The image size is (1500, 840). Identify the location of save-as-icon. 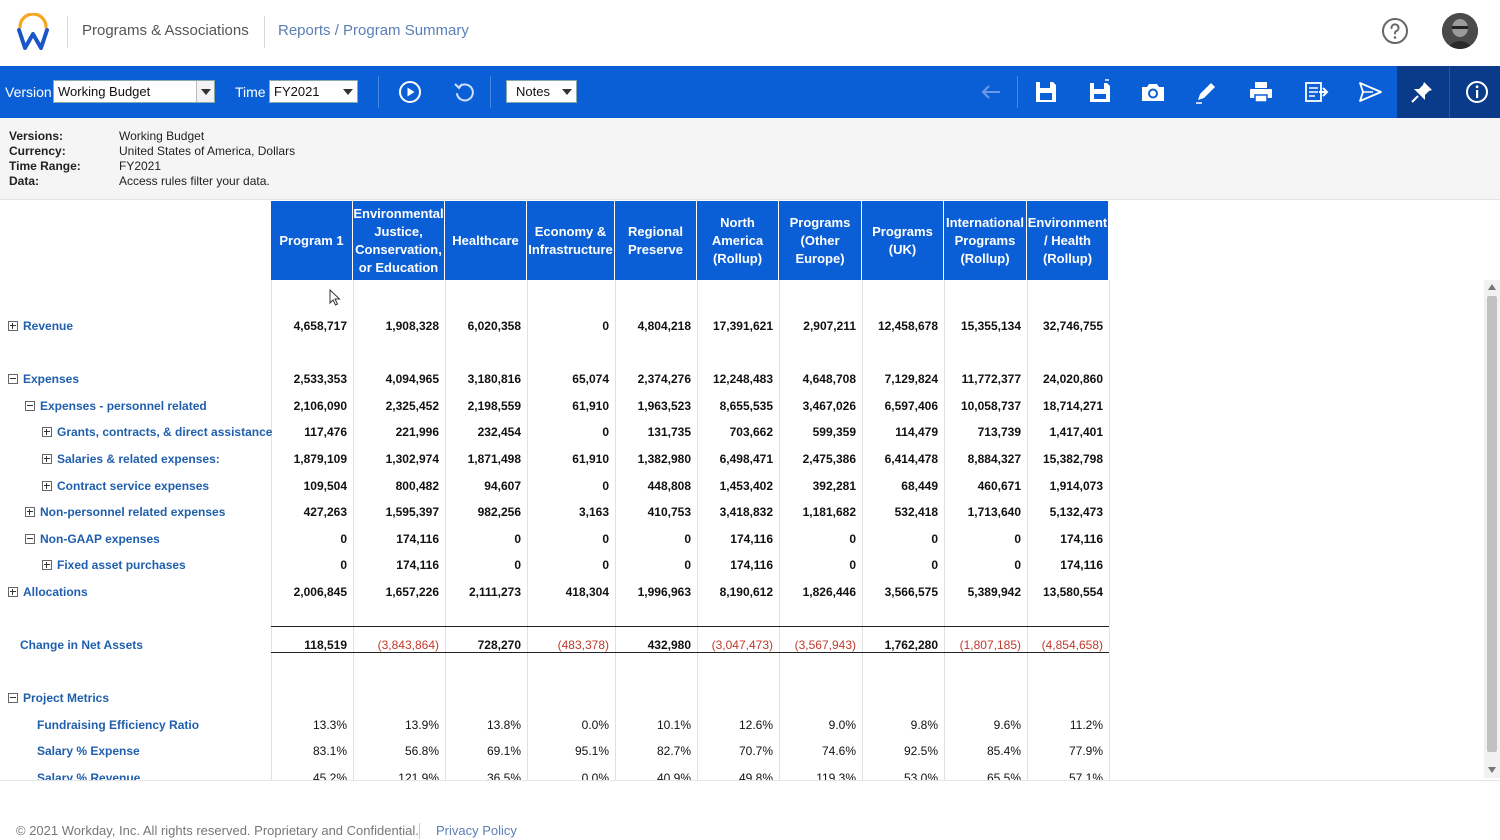
(1100, 92).